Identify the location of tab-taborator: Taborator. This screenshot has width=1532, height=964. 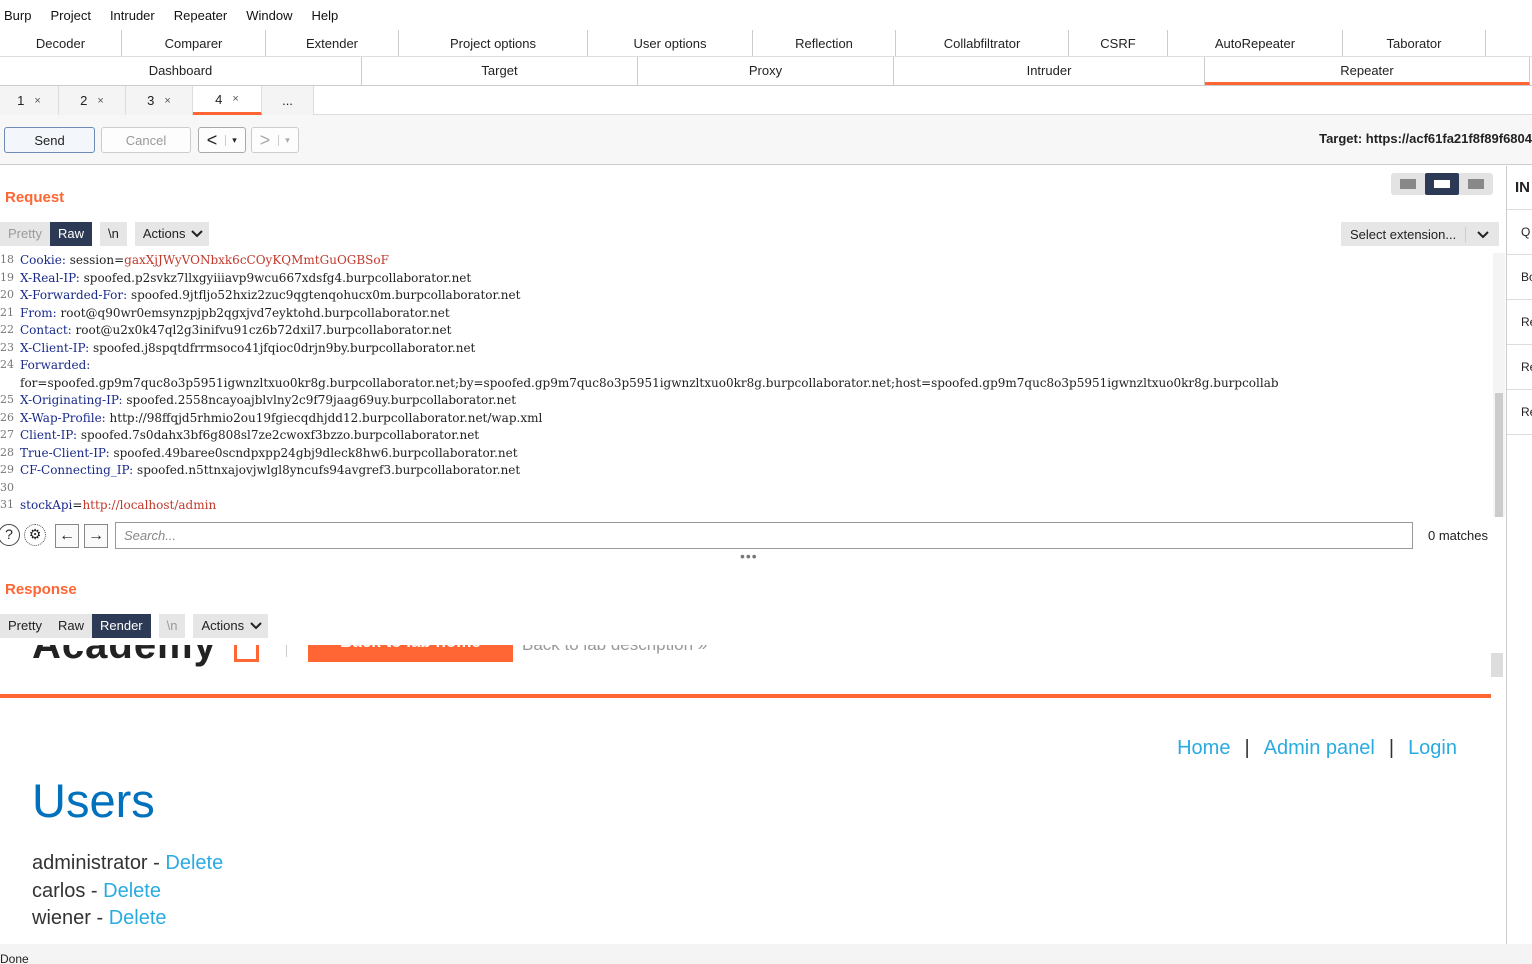
(1414, 43).